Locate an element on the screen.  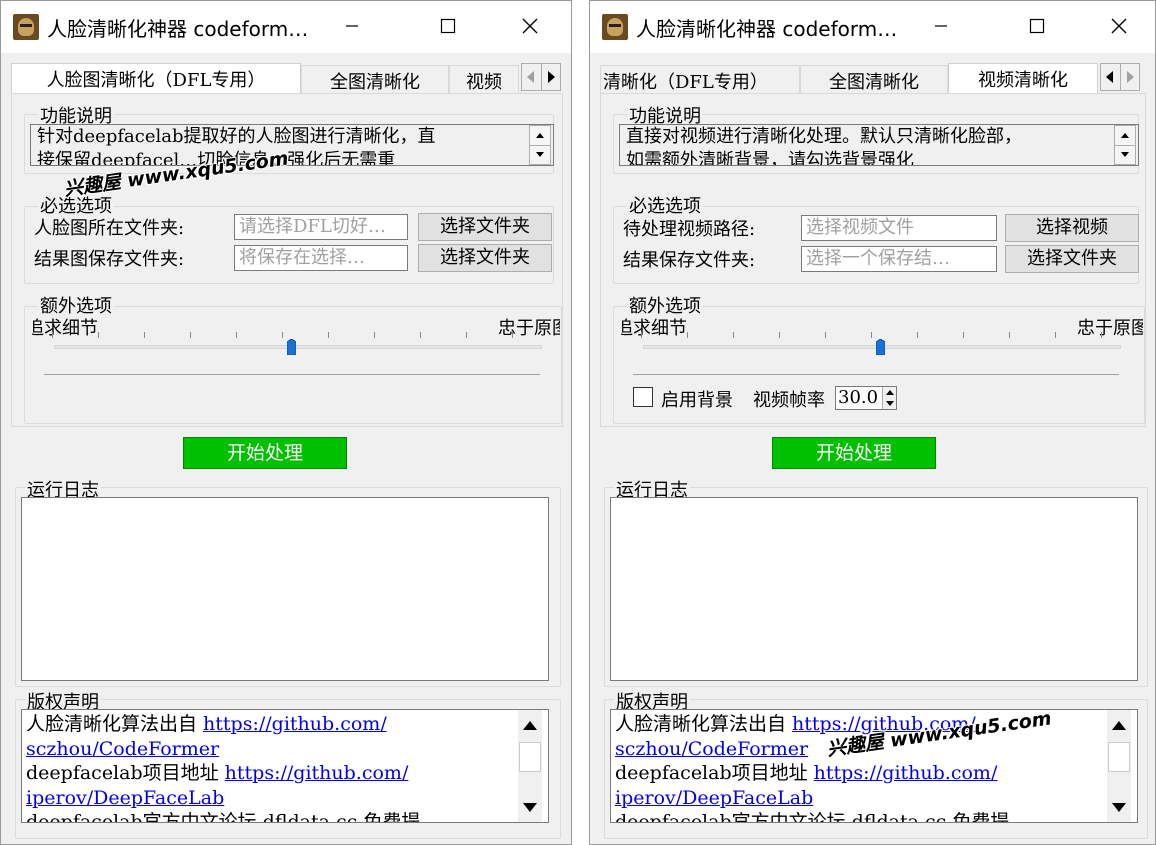
tab-strip: 人脸图清晰化（DFL专用） 全图清晰化 视频 is located at coordinates (285, 78).